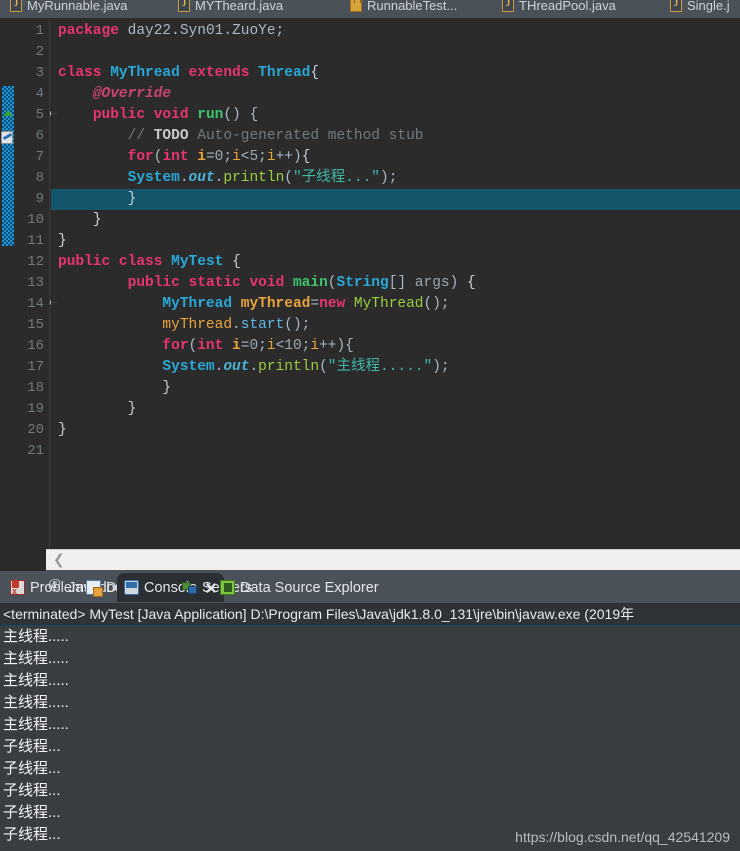 The height and width of the screenshot is (851, 740). I want to click on line-number: 1, so click(39, 31).